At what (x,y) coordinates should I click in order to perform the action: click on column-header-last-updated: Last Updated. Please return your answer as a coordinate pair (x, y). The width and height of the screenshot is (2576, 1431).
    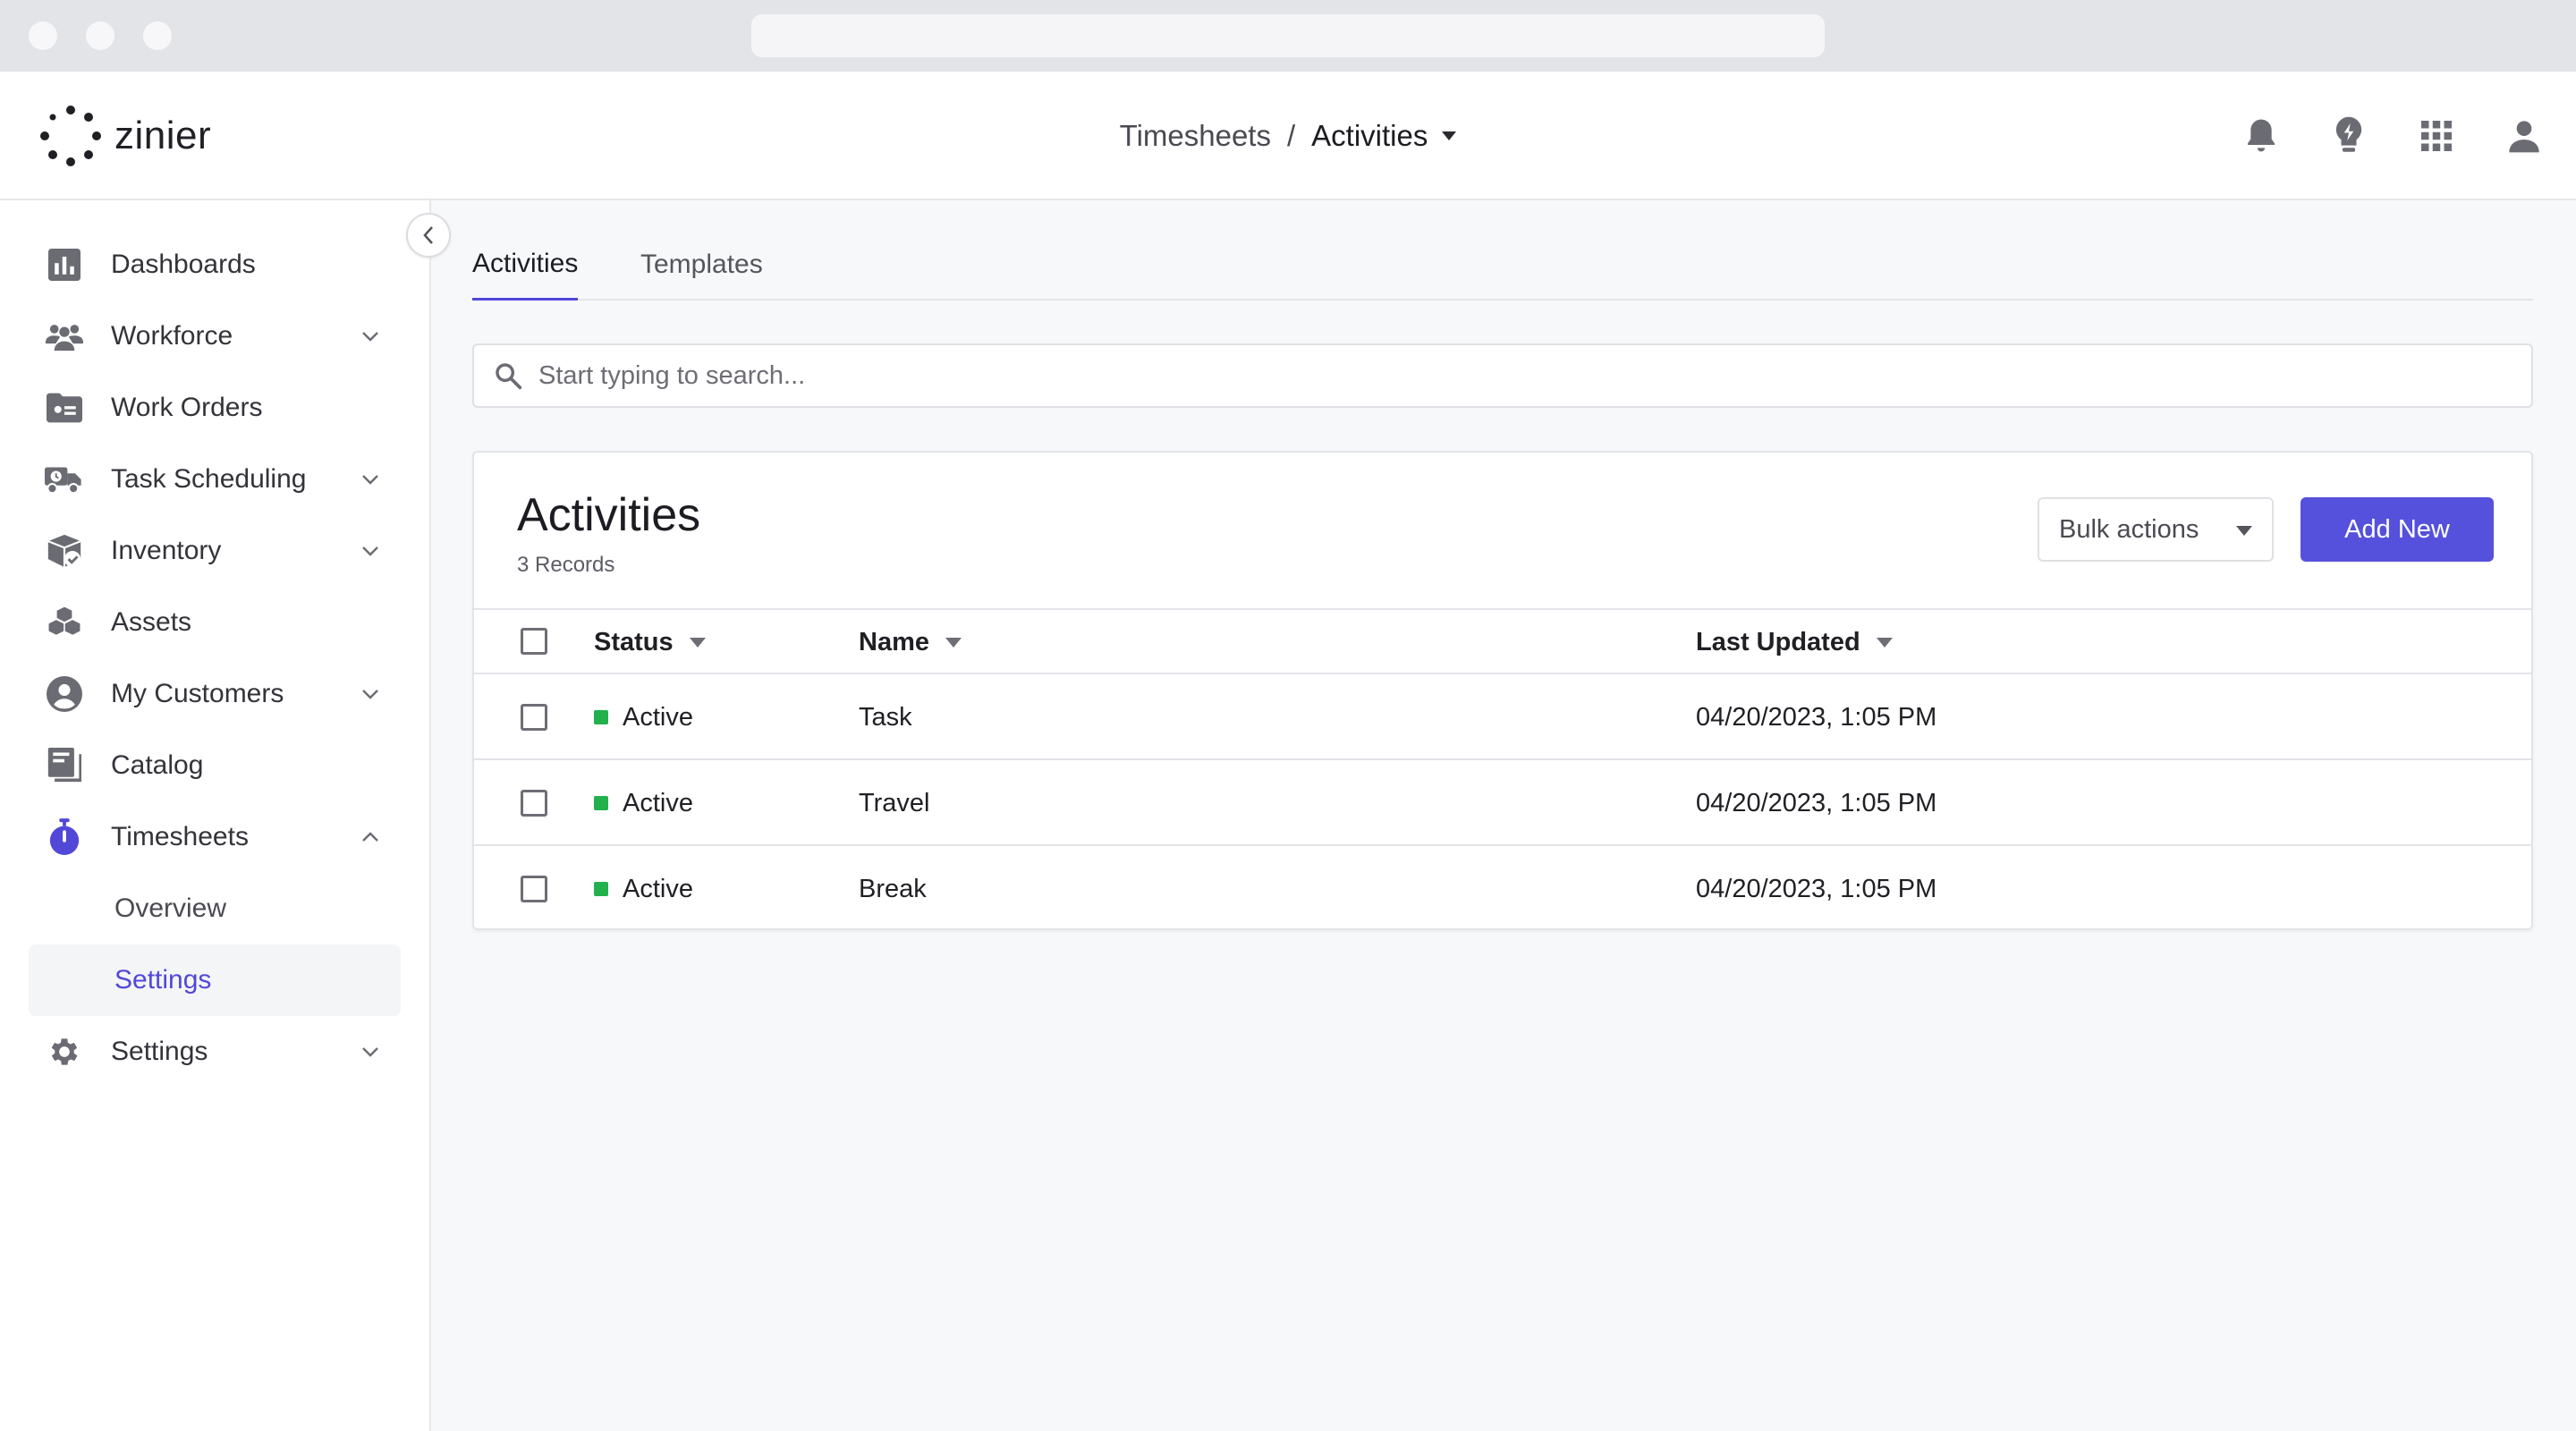
    Looking at the image, I should click on (1794, 642).